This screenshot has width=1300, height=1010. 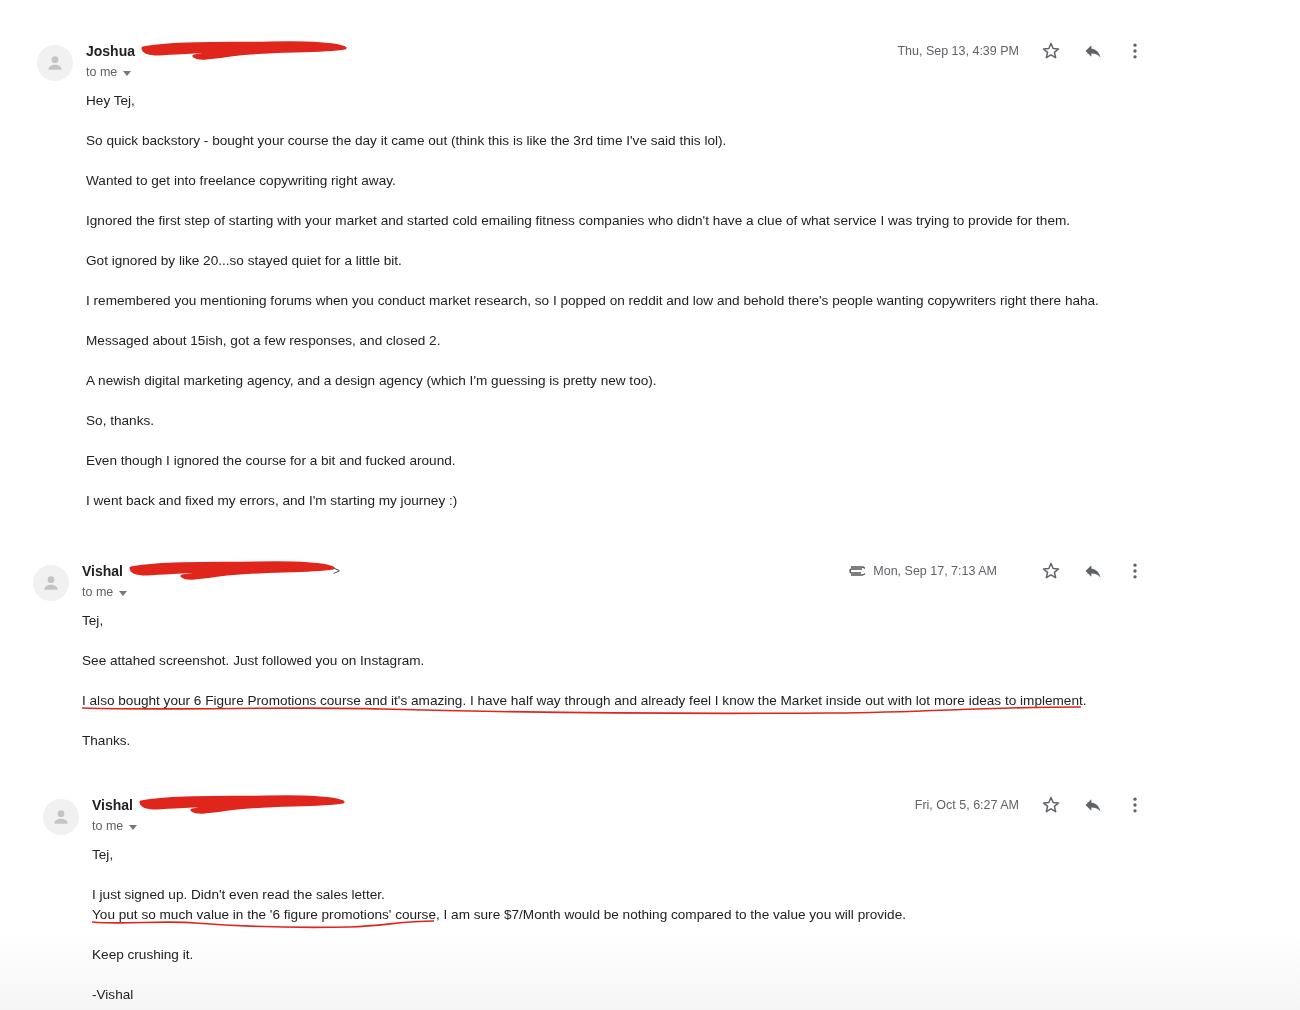 What do you see at coordinates (113, 995) in the screenshot?
I see `message-text: -Vishal` at bounding box center [113, 995].